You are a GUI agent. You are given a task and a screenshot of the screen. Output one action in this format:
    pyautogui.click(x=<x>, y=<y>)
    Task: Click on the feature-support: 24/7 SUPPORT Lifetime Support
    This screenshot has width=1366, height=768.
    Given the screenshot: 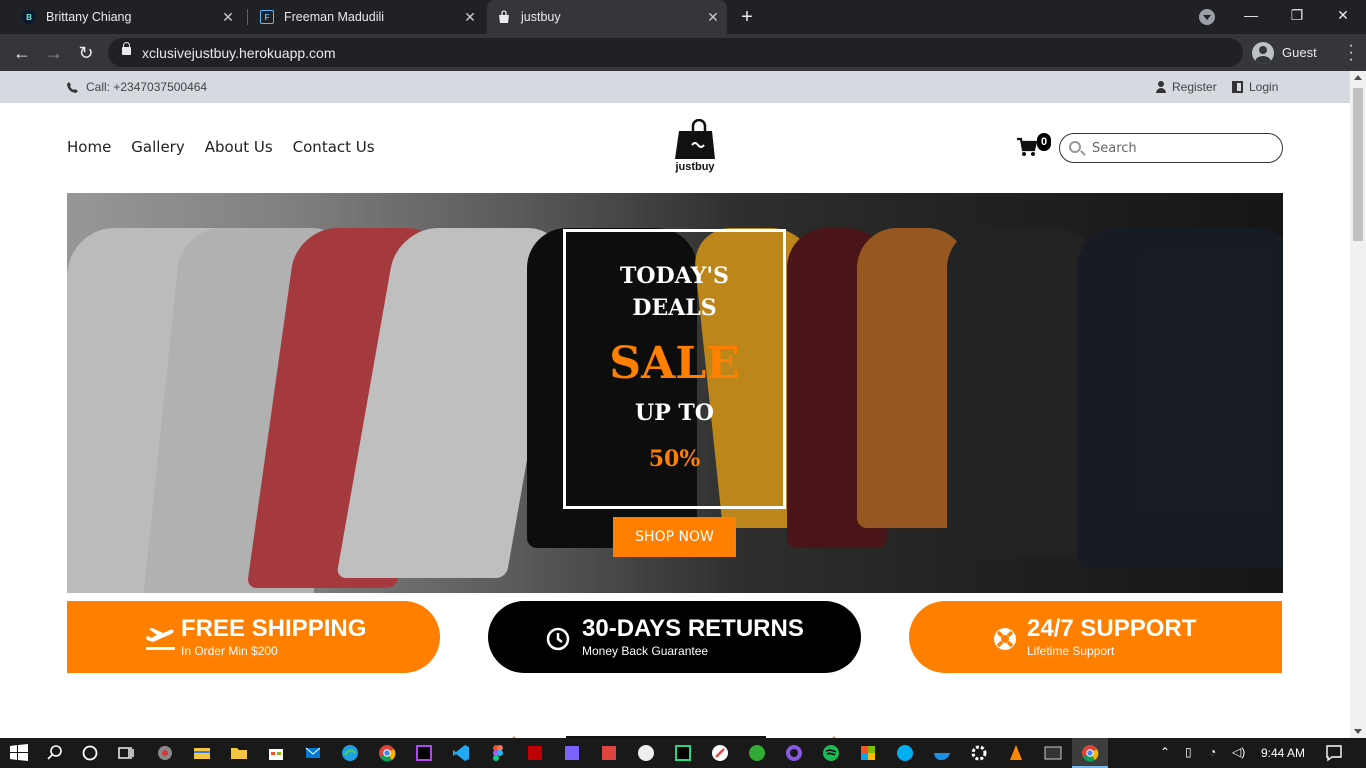 What is the action you would take?
    pyautogui.click(x=1095, y=637)
    